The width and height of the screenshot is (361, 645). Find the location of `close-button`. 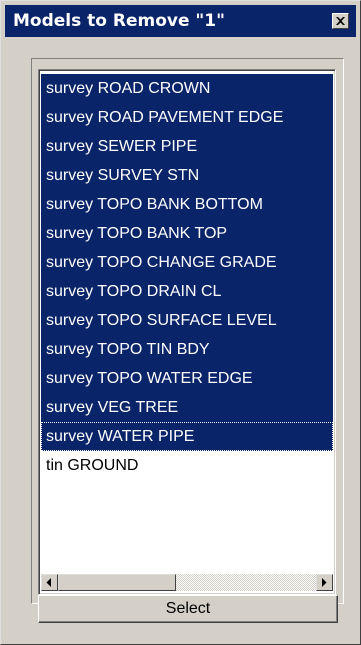

close-button is located at coordinates (340, 21).